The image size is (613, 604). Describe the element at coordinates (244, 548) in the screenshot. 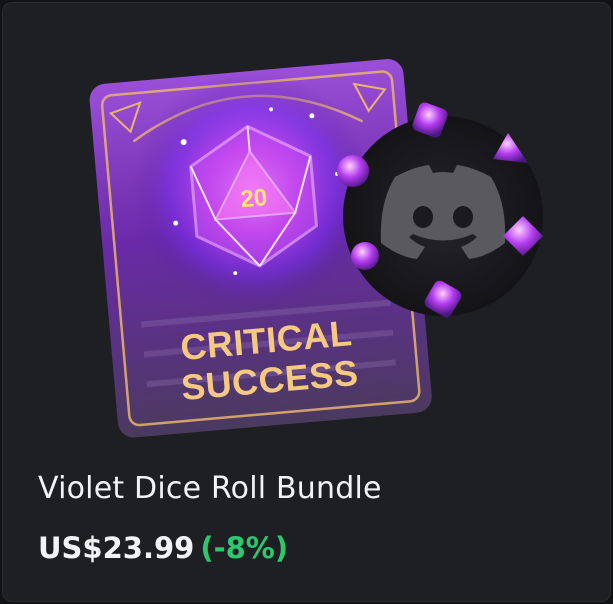

I see `discount-badge: (-8%)` at that location.